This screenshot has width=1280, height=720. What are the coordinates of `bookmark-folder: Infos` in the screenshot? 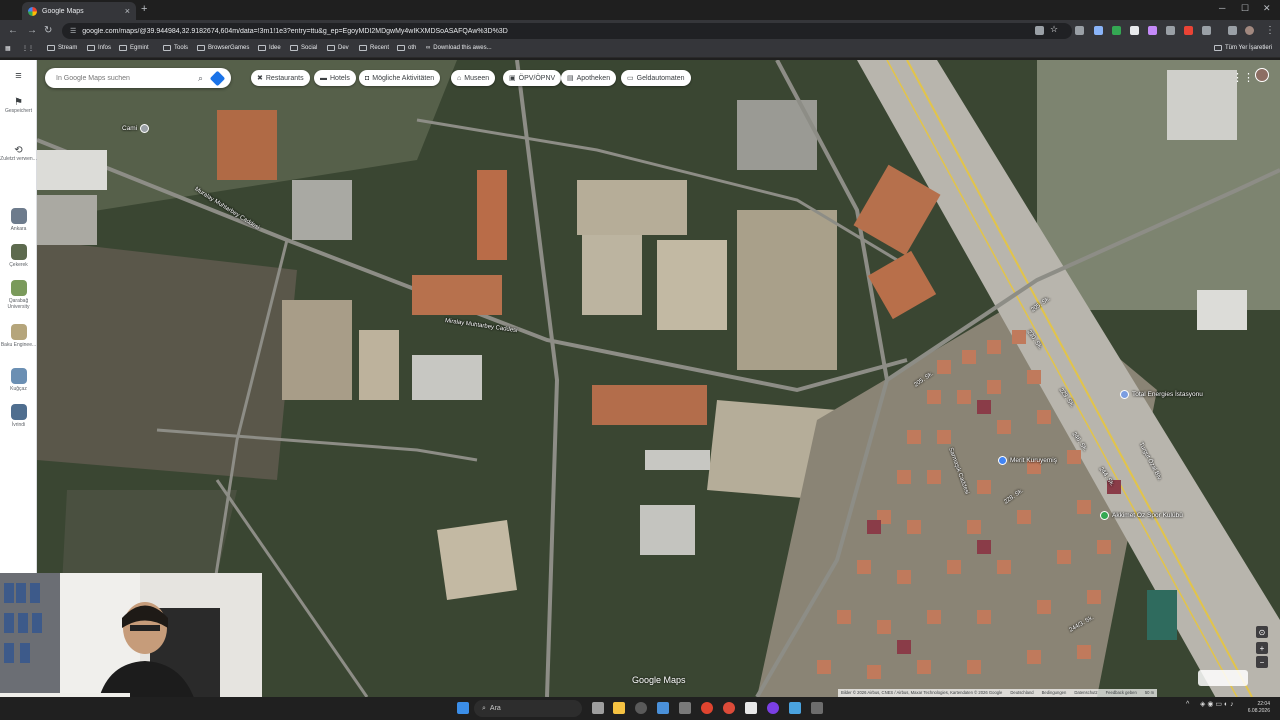 It's located at (99, 48).